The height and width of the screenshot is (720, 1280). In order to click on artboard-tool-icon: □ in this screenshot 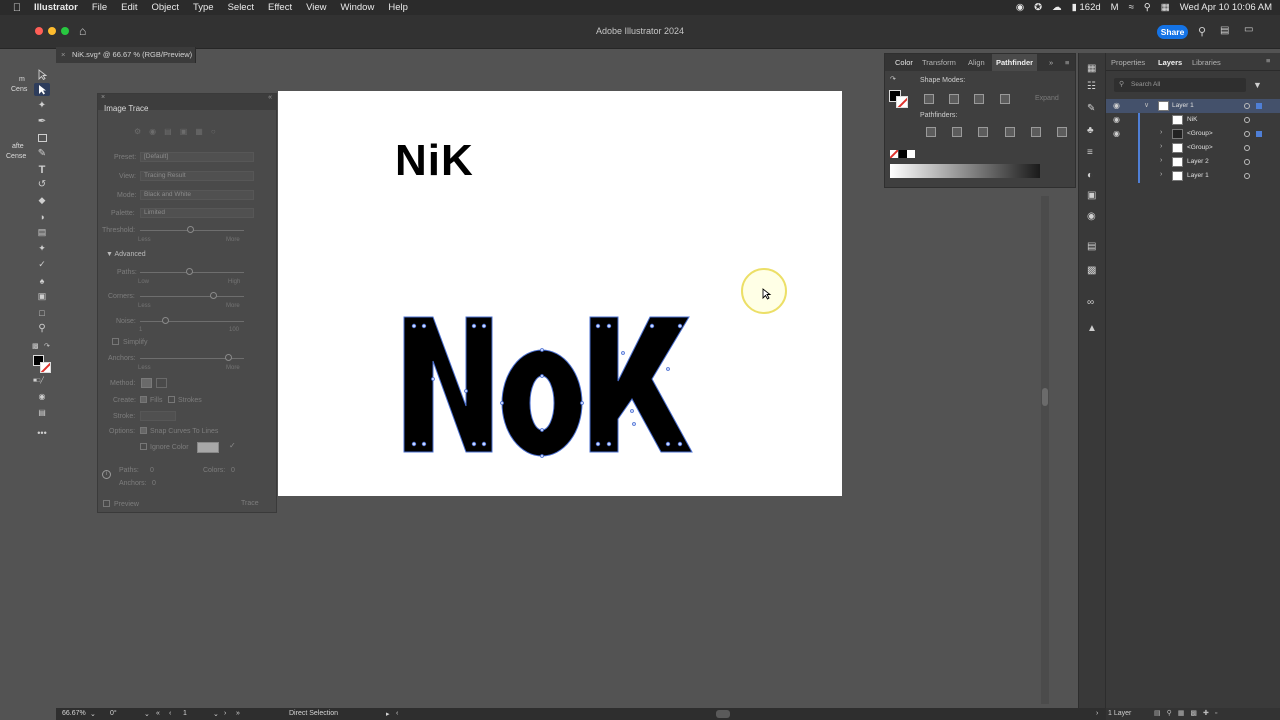, I will do `click(42, 312)`.